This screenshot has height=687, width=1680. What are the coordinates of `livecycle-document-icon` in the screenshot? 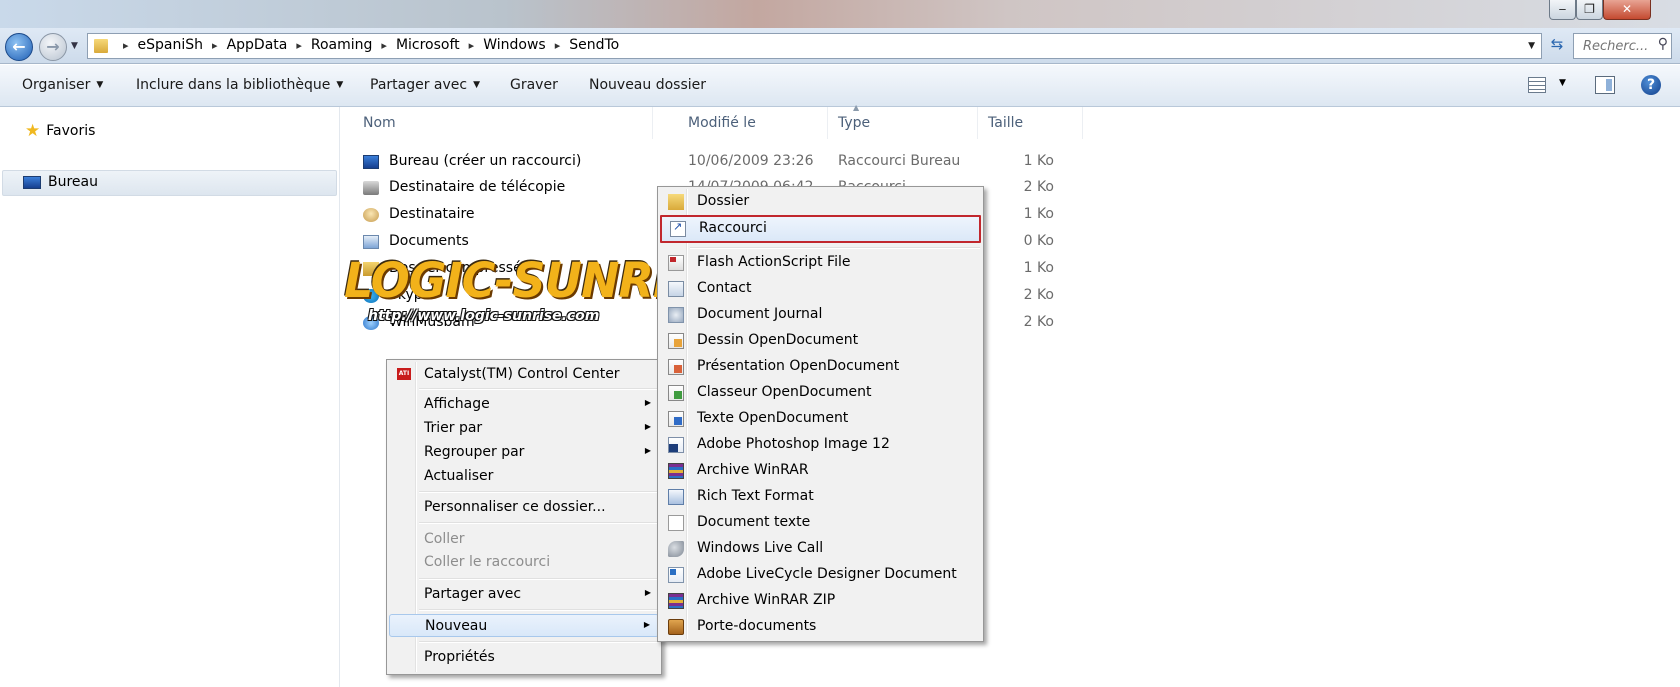 It's located at (676, 575).